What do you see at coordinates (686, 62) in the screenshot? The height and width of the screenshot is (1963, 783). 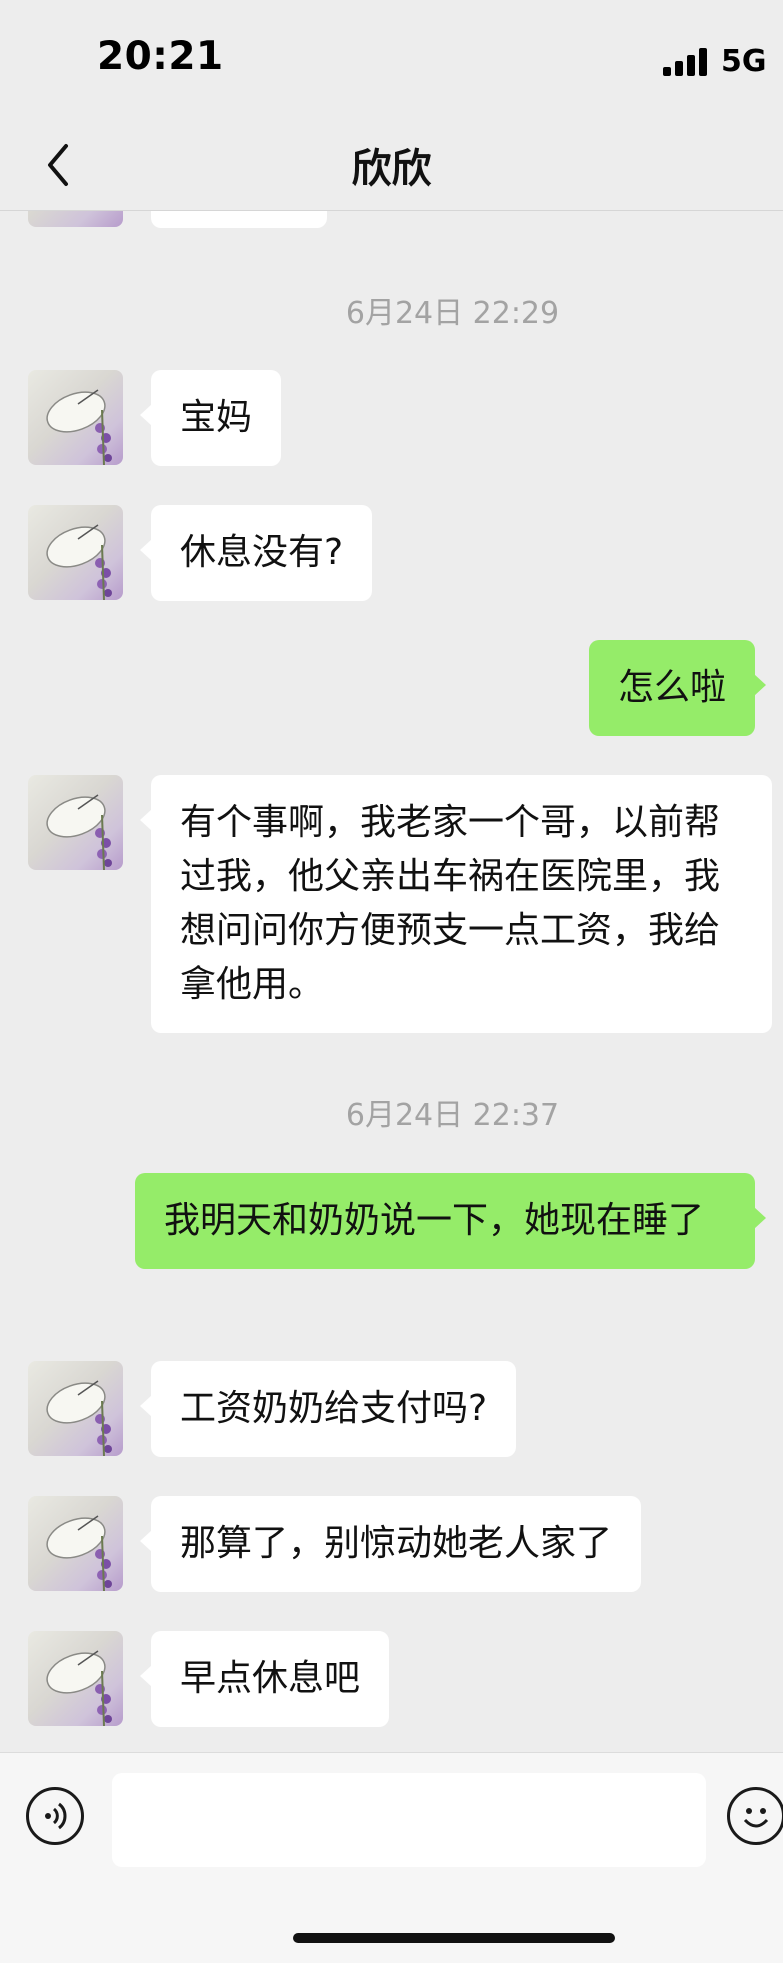 I see `signal-strength-icon` at bounding box center [686, 62].